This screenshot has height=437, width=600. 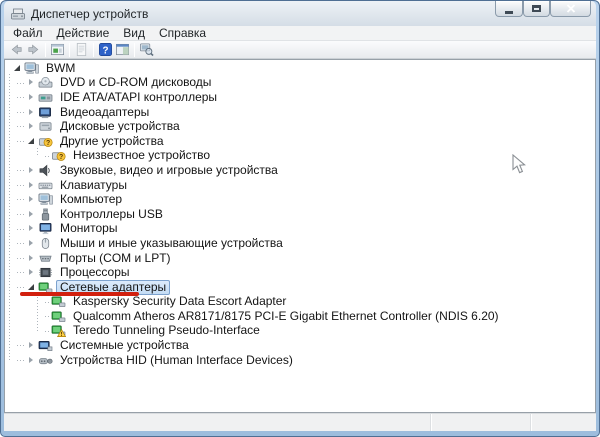 What do you see at coordinates (304, 112) in the screenshot?
I see `tree-item-video-adapters: Видеоадаптеры` at bounding box center [304, 112].